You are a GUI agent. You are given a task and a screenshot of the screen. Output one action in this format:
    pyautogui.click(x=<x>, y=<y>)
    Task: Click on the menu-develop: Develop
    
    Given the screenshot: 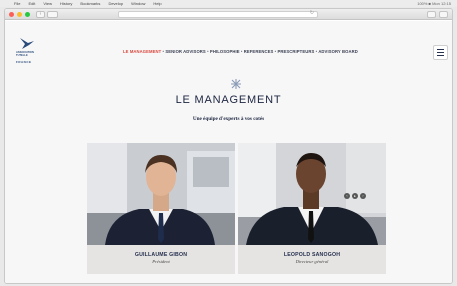 What is the action you would take?
    pyautogui.click(x=115, y=3)
    